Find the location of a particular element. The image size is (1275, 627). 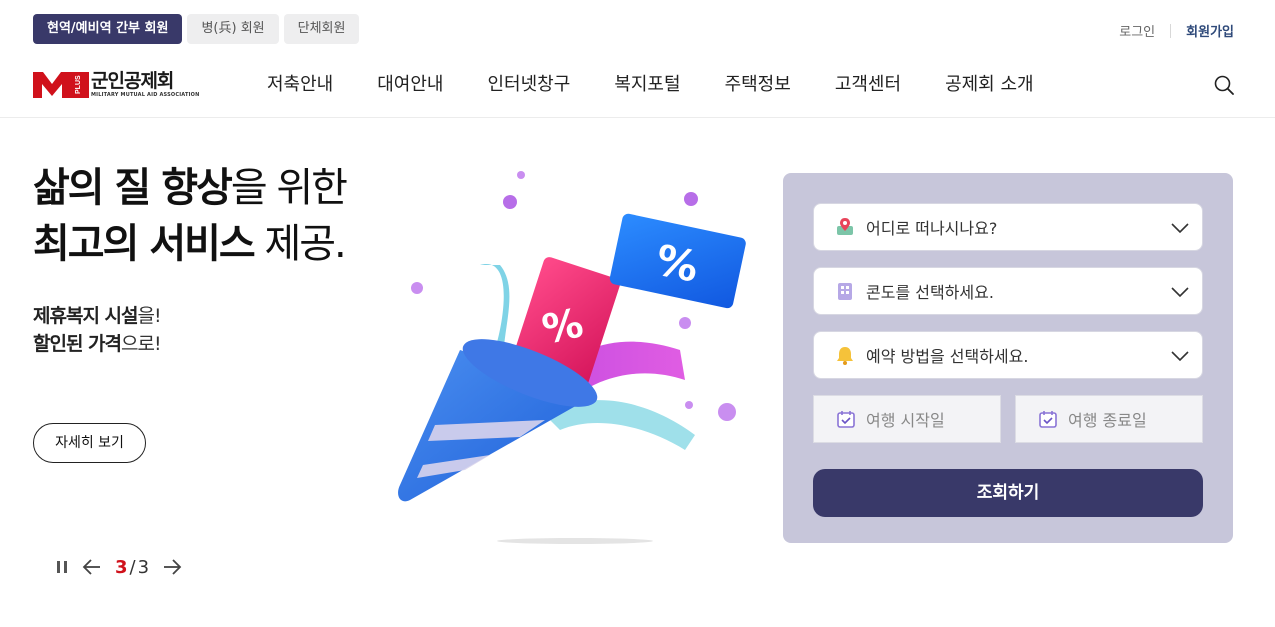

header-divider is located at coordinates (637, 117).